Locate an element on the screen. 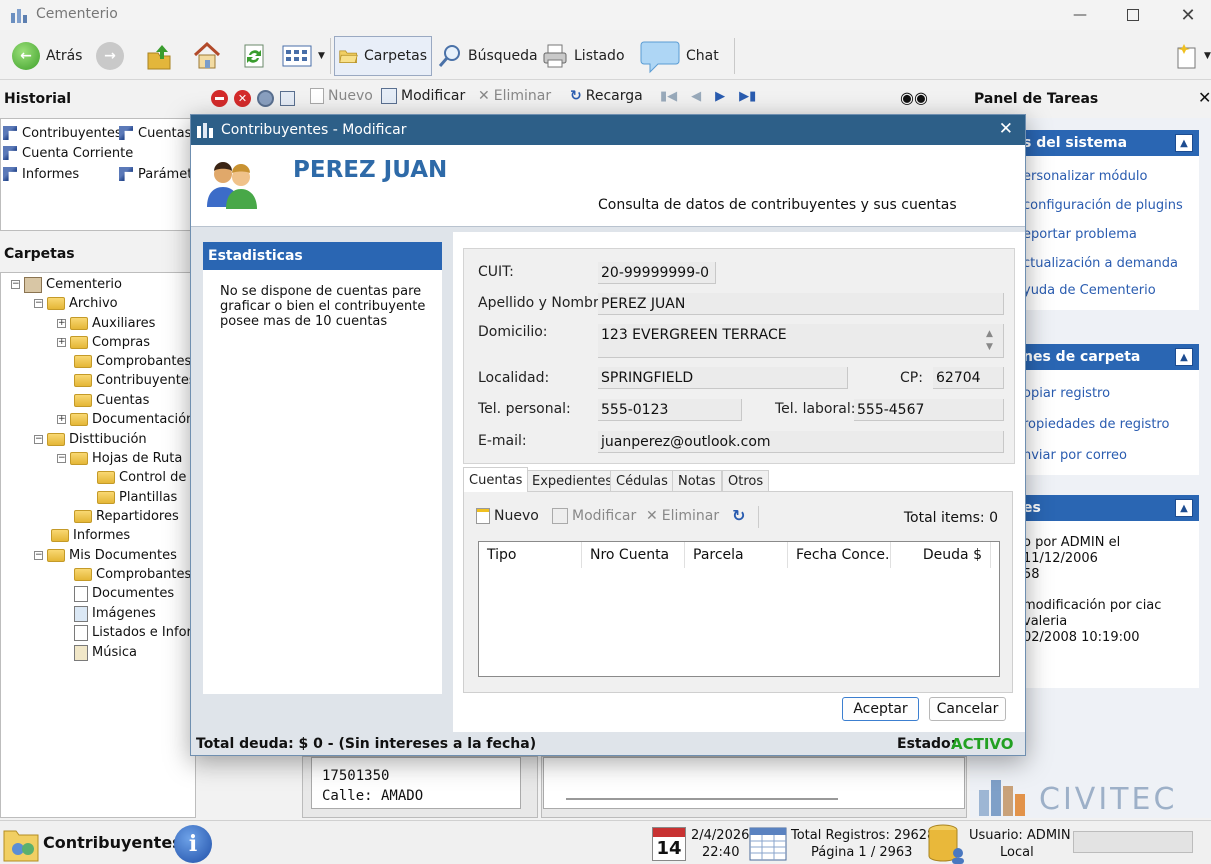 This screenshot has height=864, width=1211. column-header-tipo: Tipo is located at coordinates (530, 555).